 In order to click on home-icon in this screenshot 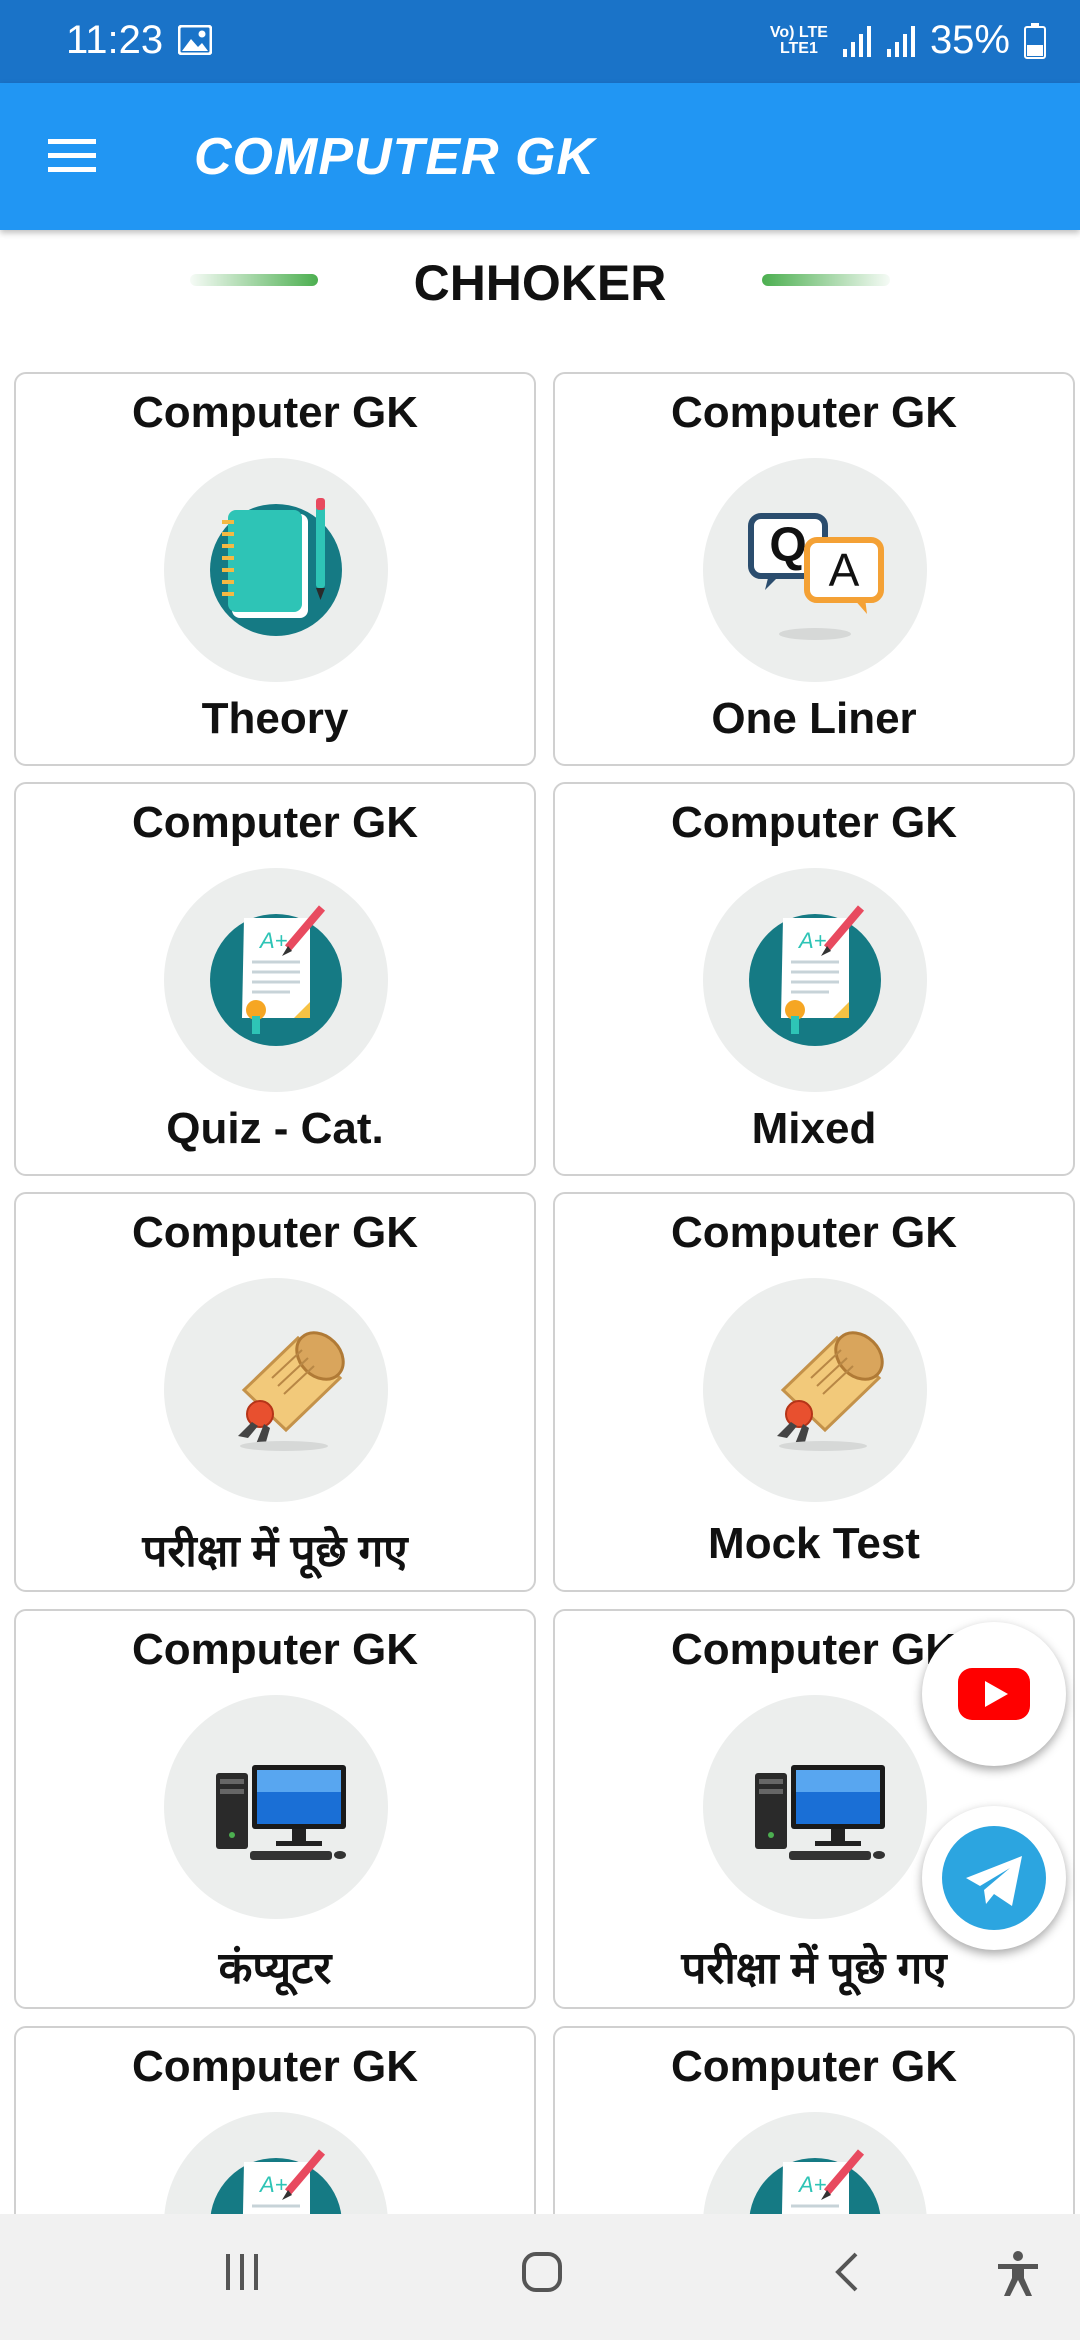, I will do `click(542, 2272)`.